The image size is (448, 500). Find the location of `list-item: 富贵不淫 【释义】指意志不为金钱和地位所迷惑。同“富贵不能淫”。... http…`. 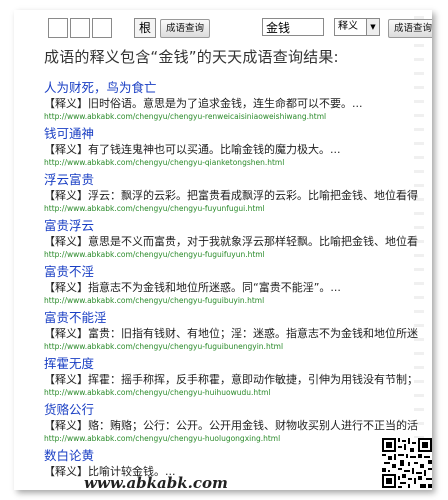

list-item: 富贵不淫 【释义】指意志不为金钱和地位所迷惑。同“富贵不能淫”。... http… is located at coordinates (238, 287).